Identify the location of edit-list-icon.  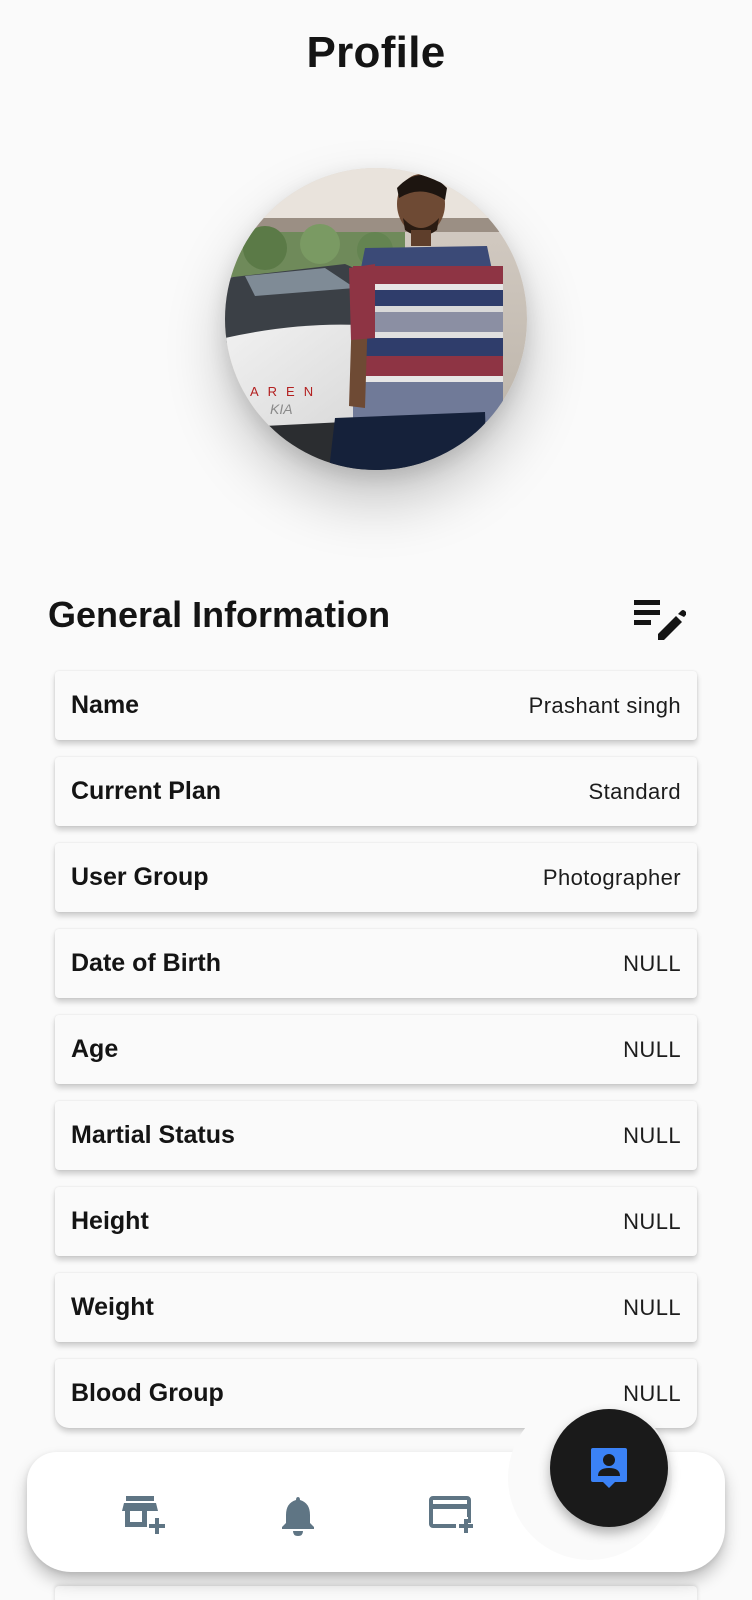
(660, 620).